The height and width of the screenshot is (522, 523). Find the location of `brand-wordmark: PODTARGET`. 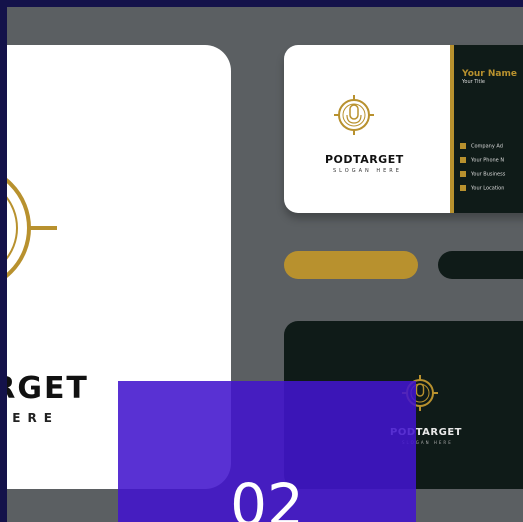

brand-wordmark: PODTARGET is located at coordinates (364, 159).